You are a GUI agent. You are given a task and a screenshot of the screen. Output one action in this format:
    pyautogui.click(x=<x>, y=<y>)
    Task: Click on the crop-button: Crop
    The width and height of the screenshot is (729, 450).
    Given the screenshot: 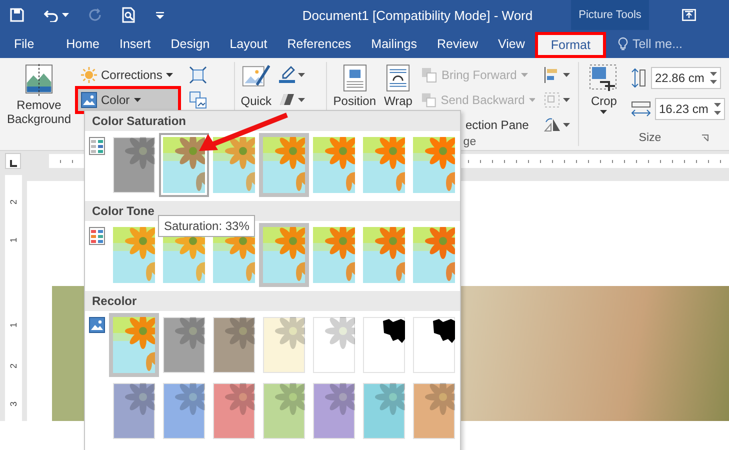 What is the action you would take?
    pyautogui.click(x=603, y=88)
    